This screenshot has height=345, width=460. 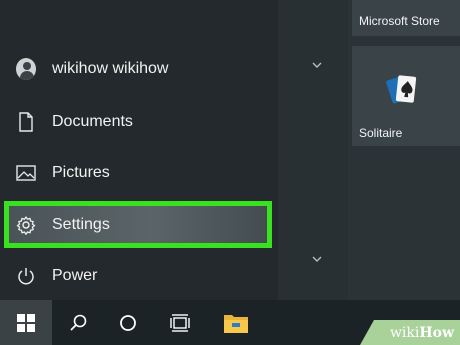 I want to click on user-account-button: wikihow wikihow, so click(x=139, y=69).